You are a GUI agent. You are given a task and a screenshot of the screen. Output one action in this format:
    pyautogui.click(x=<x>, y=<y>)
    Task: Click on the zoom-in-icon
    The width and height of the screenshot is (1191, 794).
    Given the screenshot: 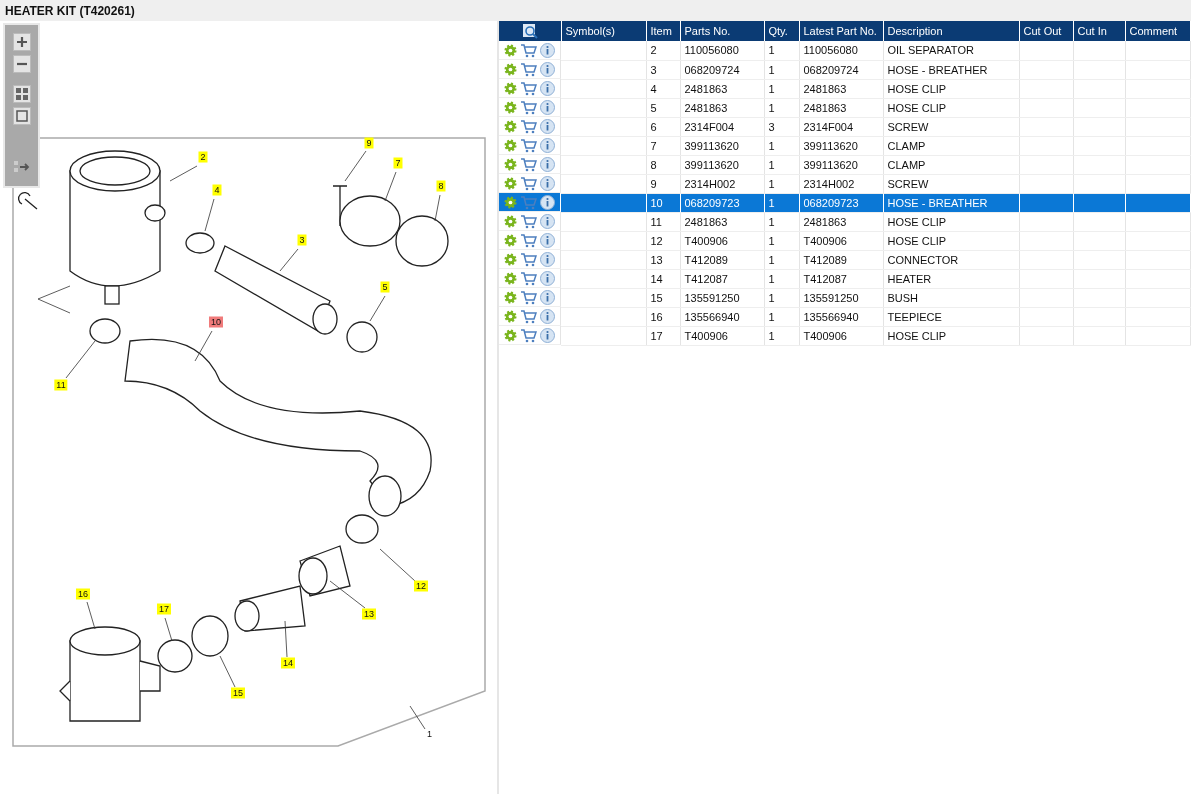 What is the action you would take?
    pyautogui.click(x=21, y=42)
    